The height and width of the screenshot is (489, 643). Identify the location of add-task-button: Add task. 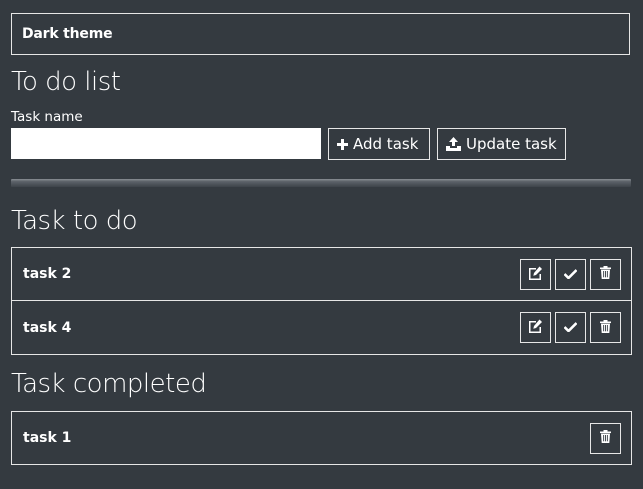
(379, 144).